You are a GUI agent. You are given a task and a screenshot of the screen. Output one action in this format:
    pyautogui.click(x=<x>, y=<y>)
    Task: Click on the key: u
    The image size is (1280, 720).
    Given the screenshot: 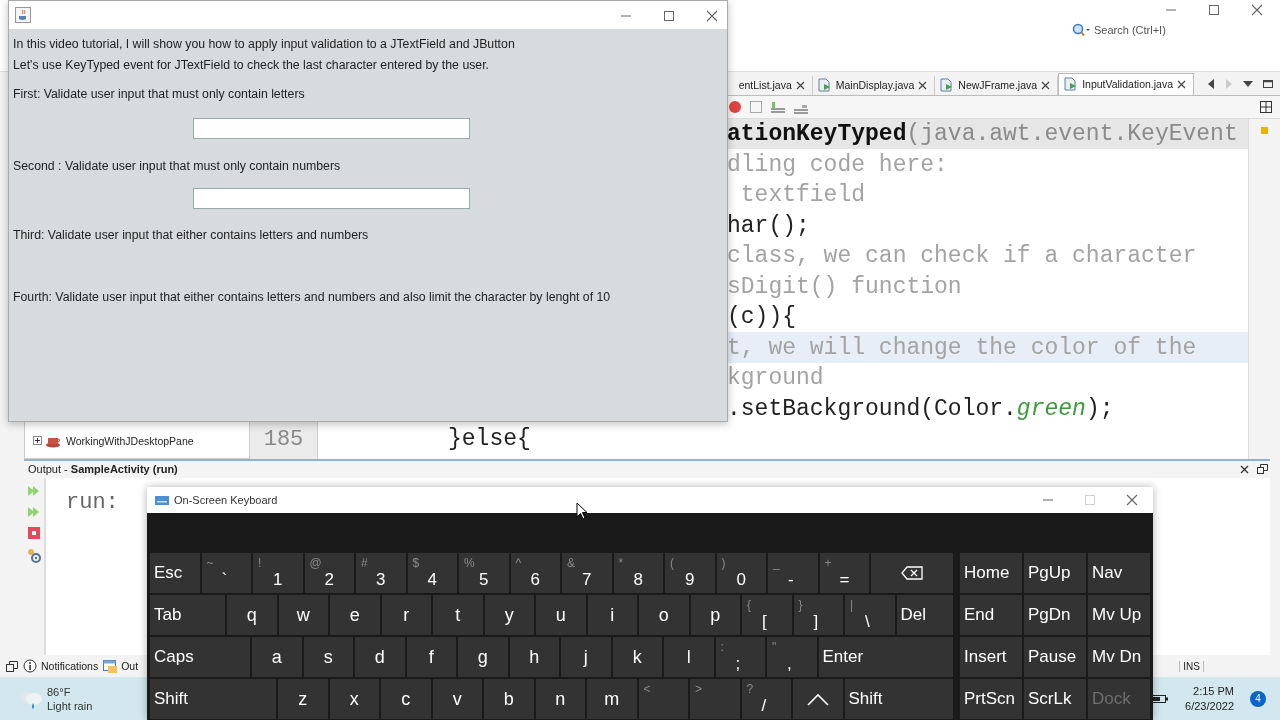 What is the action you would take?
    pyautogui.click(x=561, y=615)
    